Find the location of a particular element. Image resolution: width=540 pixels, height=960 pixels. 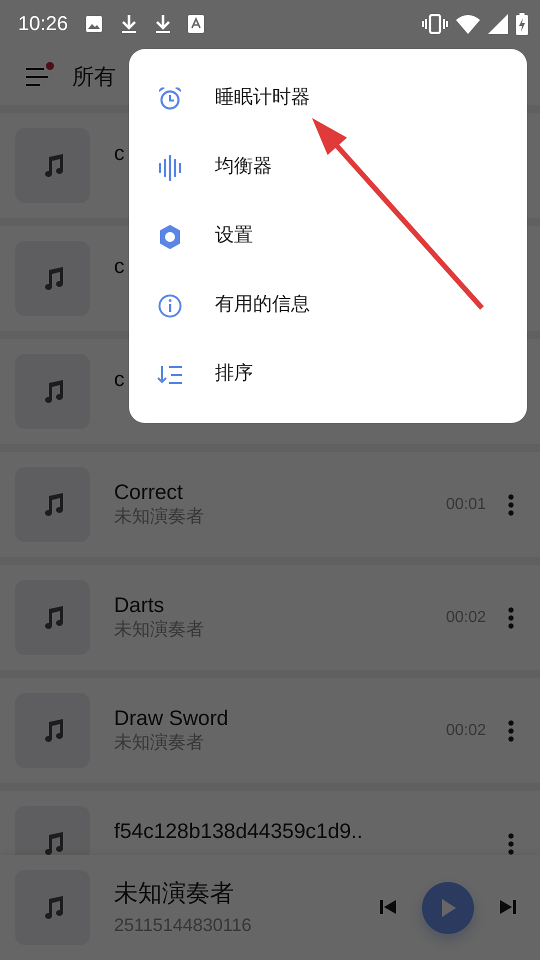

vibrate-icon is located at coordinates (435, 24).